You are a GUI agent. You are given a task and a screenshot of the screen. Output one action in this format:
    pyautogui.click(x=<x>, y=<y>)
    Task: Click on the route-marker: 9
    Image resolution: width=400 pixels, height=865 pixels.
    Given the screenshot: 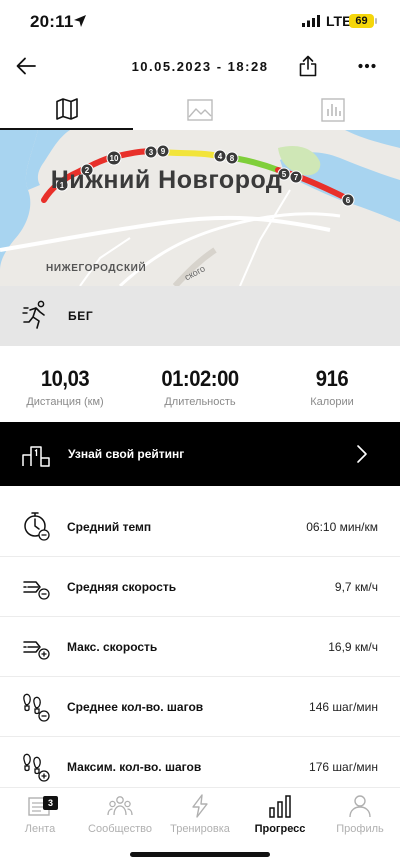 What is the action you would take?
    pyautogui.click(x=163, y=151)
    